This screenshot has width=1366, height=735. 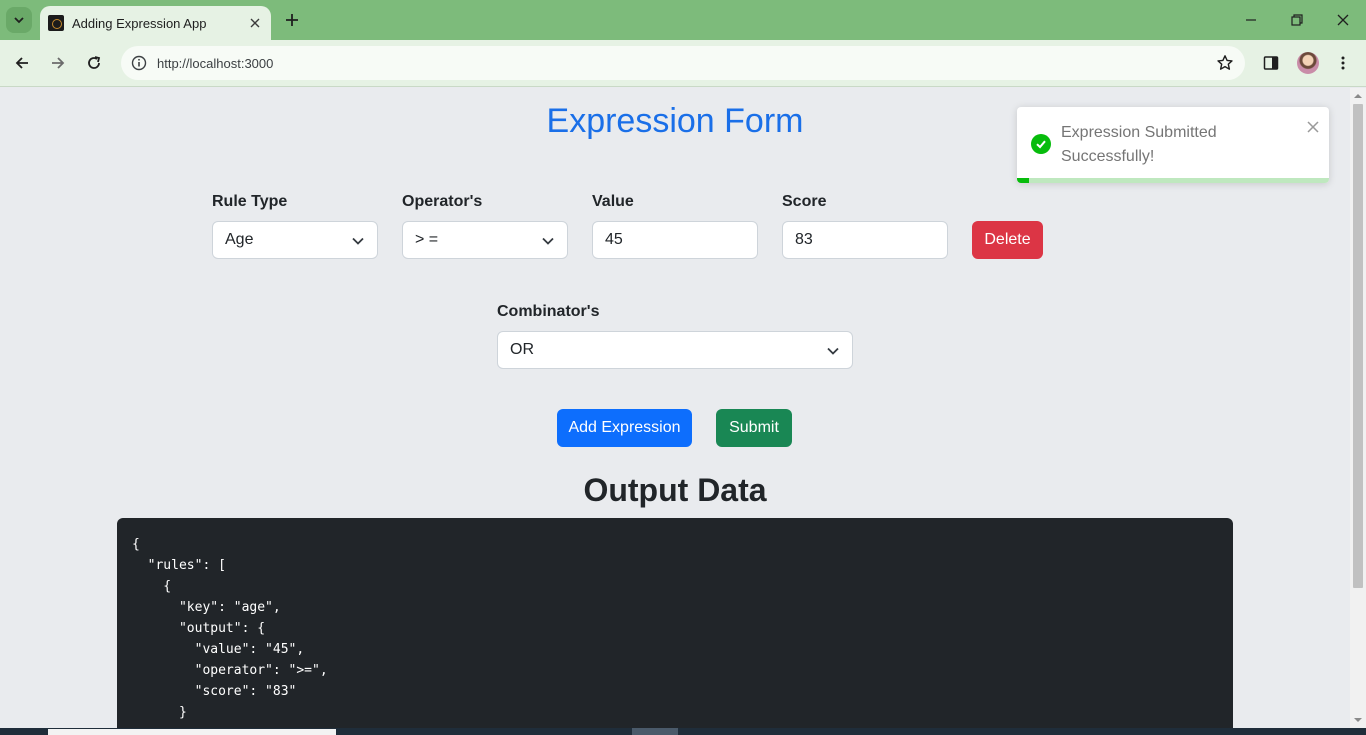 I want to click on code-line: "key": "age",, so click(x=206, y=607).